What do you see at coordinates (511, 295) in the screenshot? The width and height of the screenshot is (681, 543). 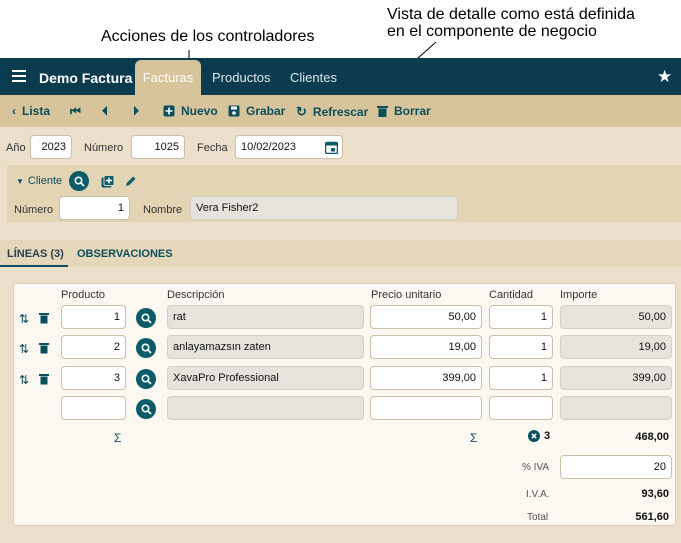 I see `column-header-quantity: Cantidad` at bounding box center [511, 295].